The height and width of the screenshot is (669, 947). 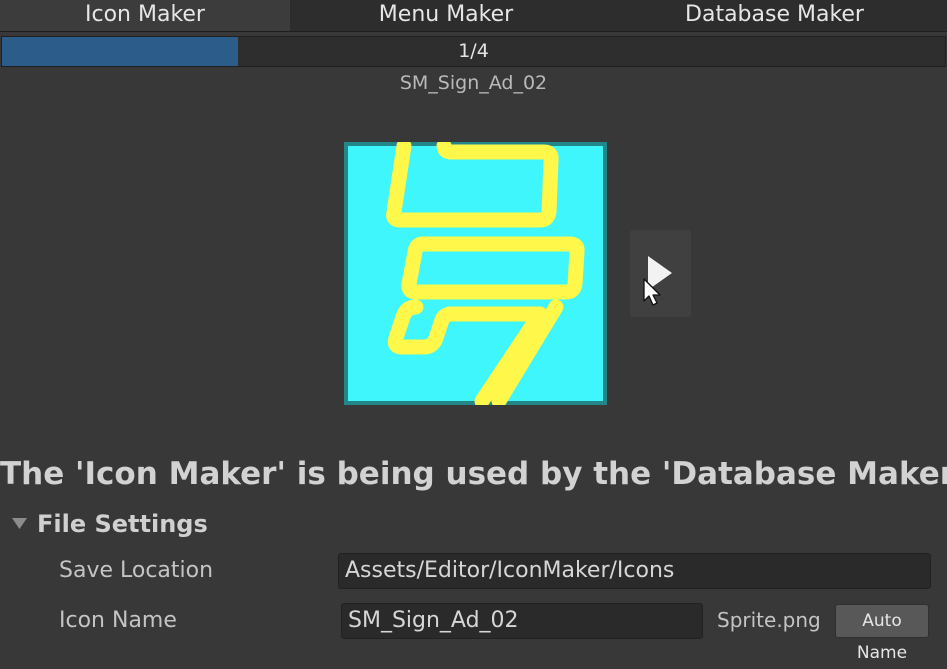 I want to click on save-location-field: Assets/Editor/IconMaker/Icons, so click(x=634, y=571).